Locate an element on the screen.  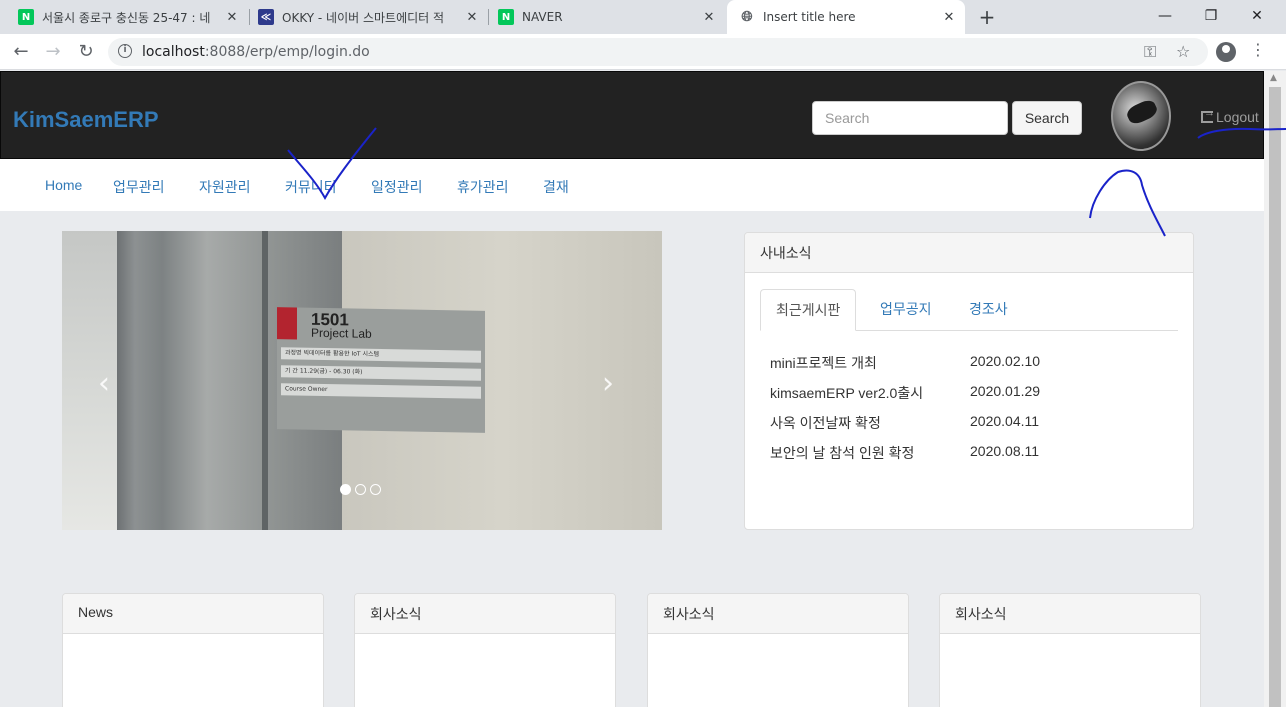
list-item: 보안의 날 참석 인원 확정 2020.08.11 is located at coordinates (920, 458).